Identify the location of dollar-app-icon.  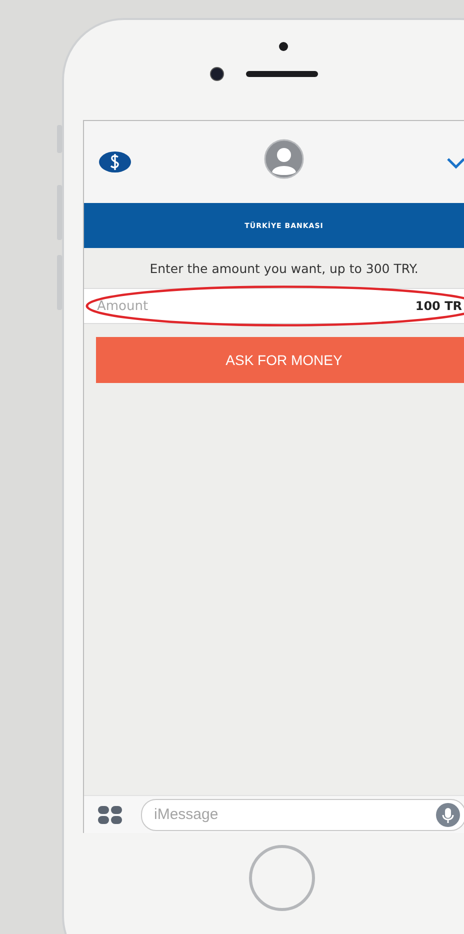
(115, 162).